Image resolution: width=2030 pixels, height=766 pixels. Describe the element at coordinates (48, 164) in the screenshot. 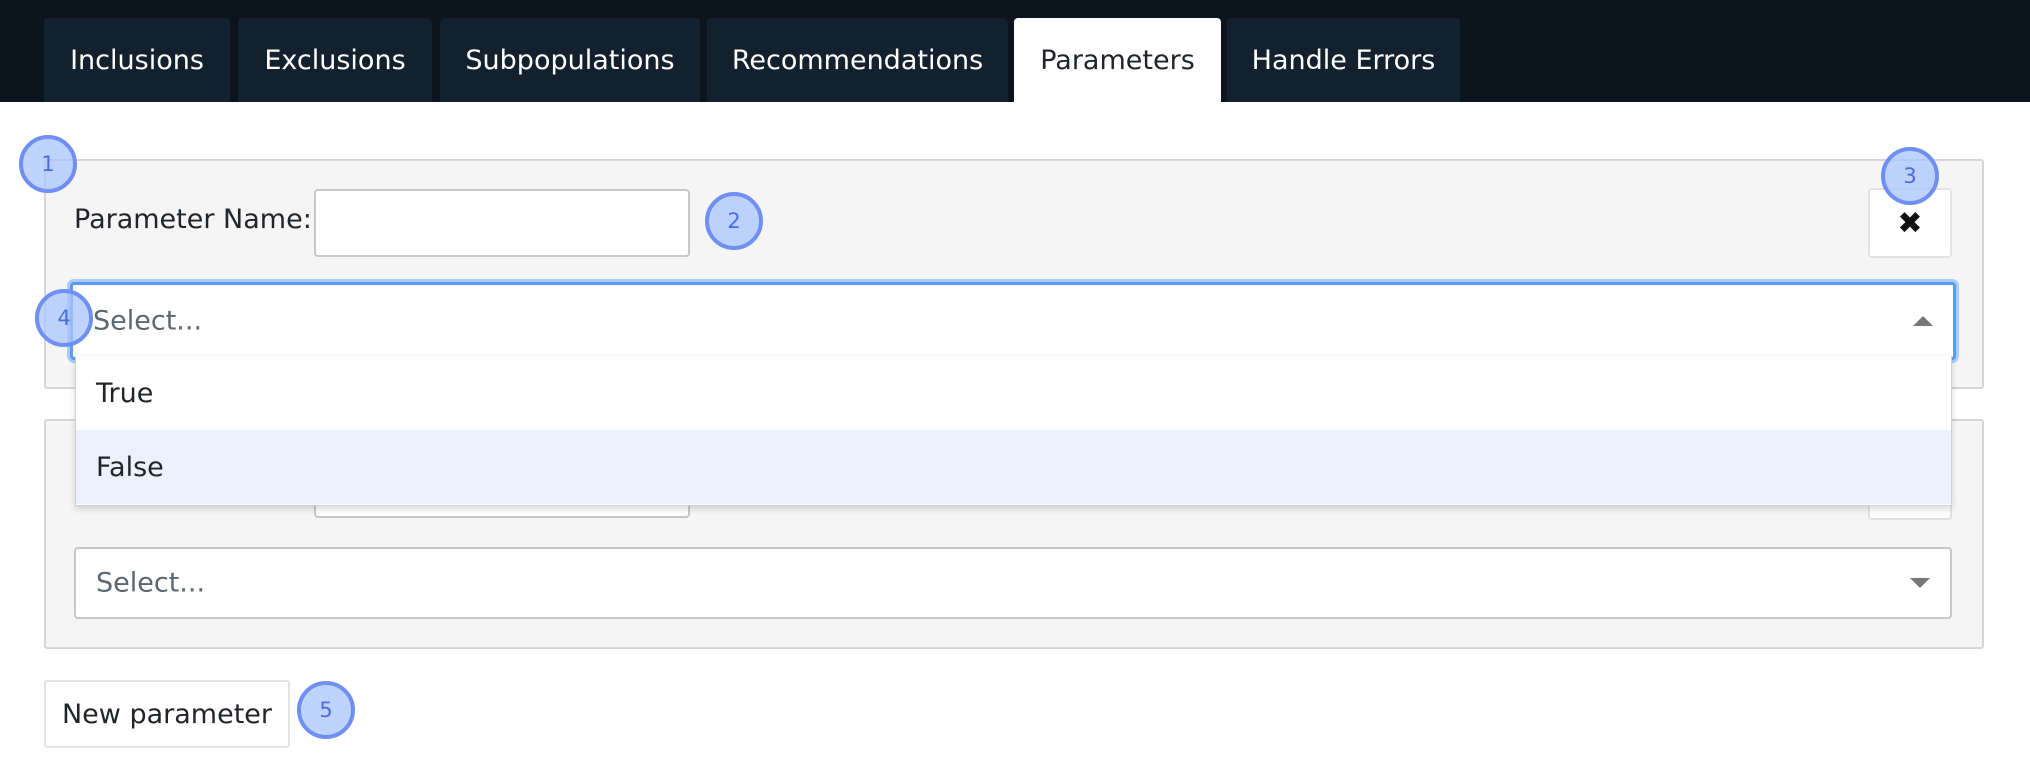

I see `marker-1: 1` at that location.